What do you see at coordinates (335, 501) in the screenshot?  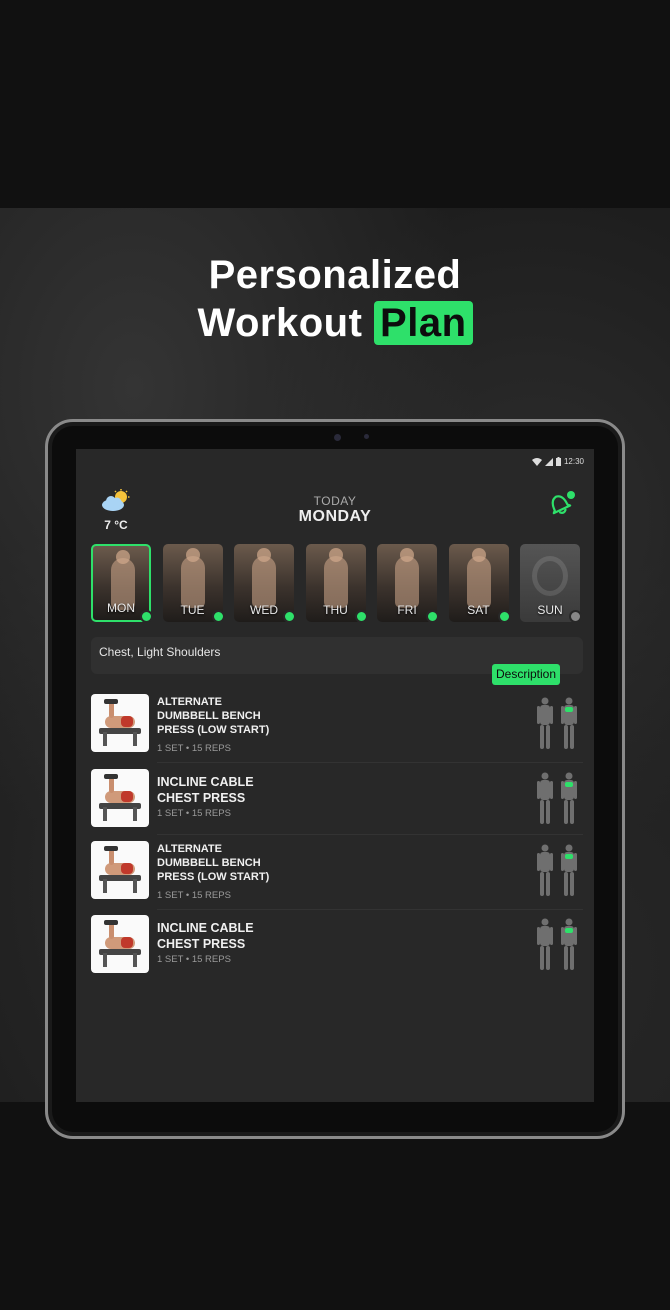 I see `today-label: TODAY` at bounding box center [335, 501].